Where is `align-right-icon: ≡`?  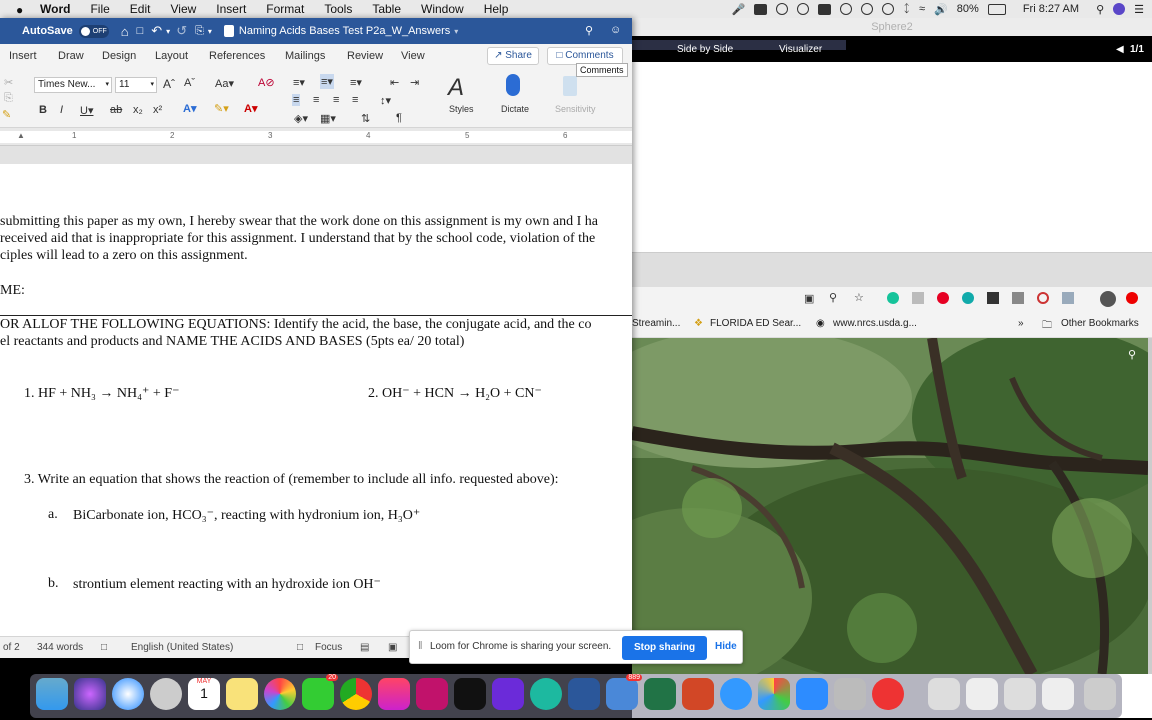 align-right-icon: ≡ is located at coordinates (336, 100).